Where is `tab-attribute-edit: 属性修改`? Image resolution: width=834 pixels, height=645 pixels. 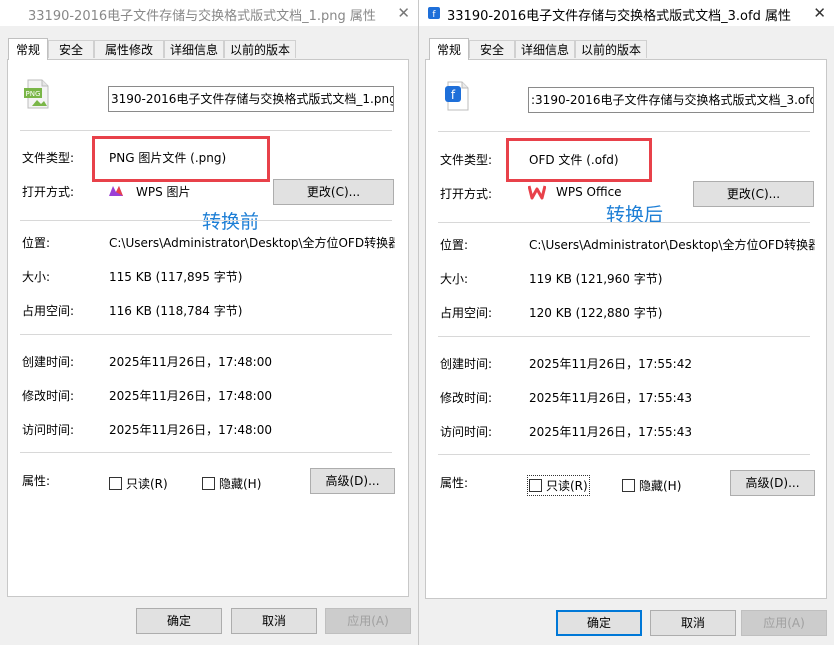
tab-attribute-edit: 属性修改 is located at coordinates (129, 49).